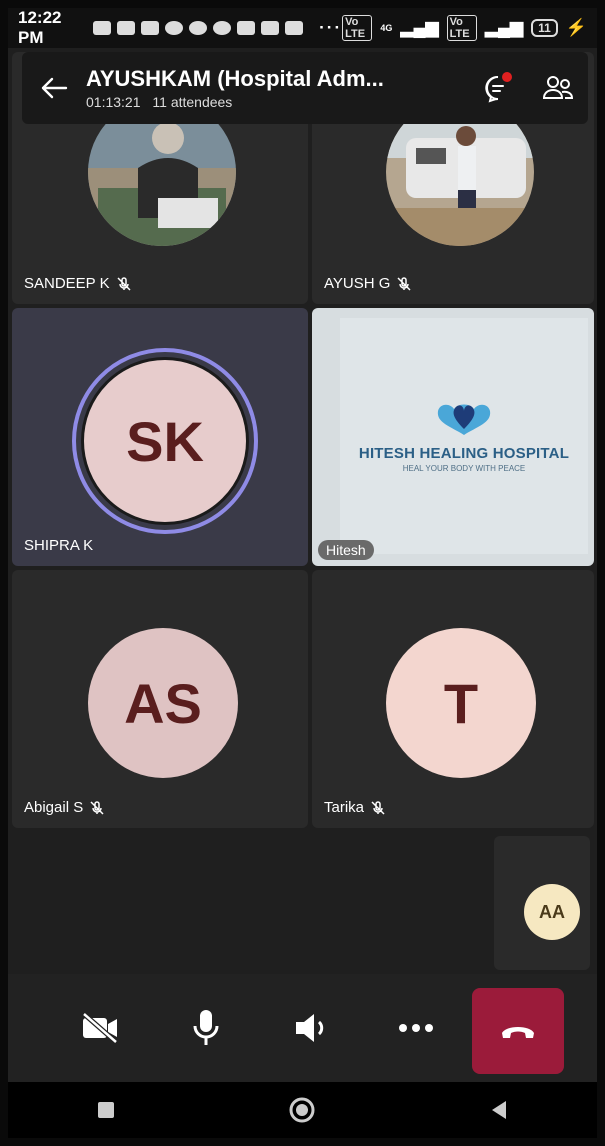 This screenshot has width=605, height=1146. I want to click on jio-icon, so click(174, 28).